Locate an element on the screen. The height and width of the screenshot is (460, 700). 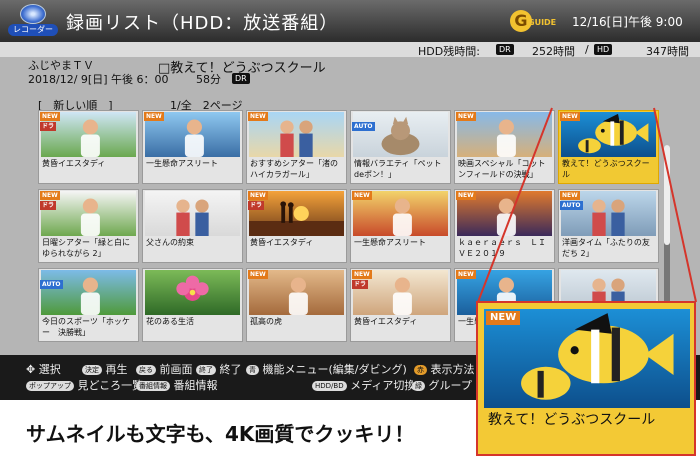
end-key-icon: 終了 is located at coordinates (206, 370).